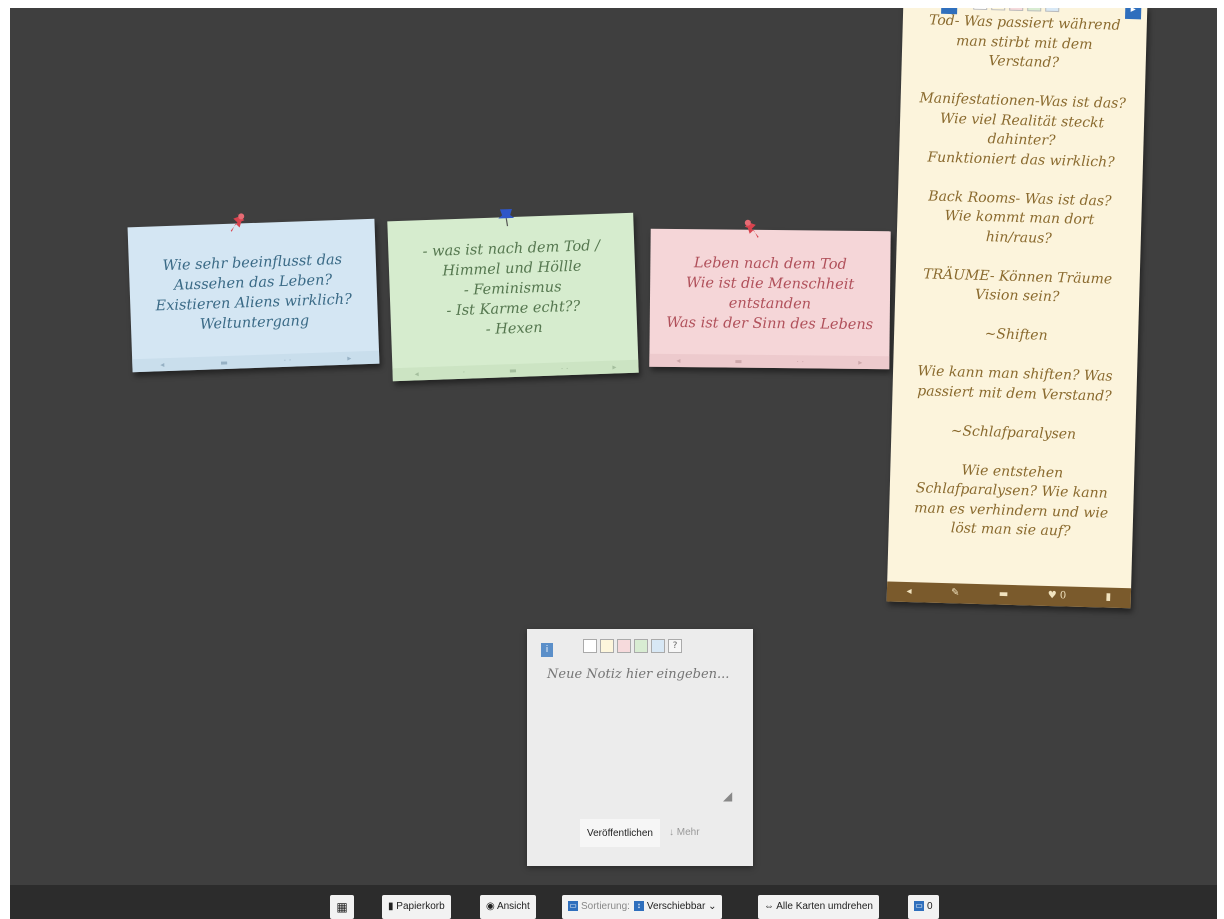 The height and width of the screenshot is (919, 1224). What do you see at coordinates (547, 650) in the screenshot?
I see `info-icon: i` at bounding box center [547, 650].